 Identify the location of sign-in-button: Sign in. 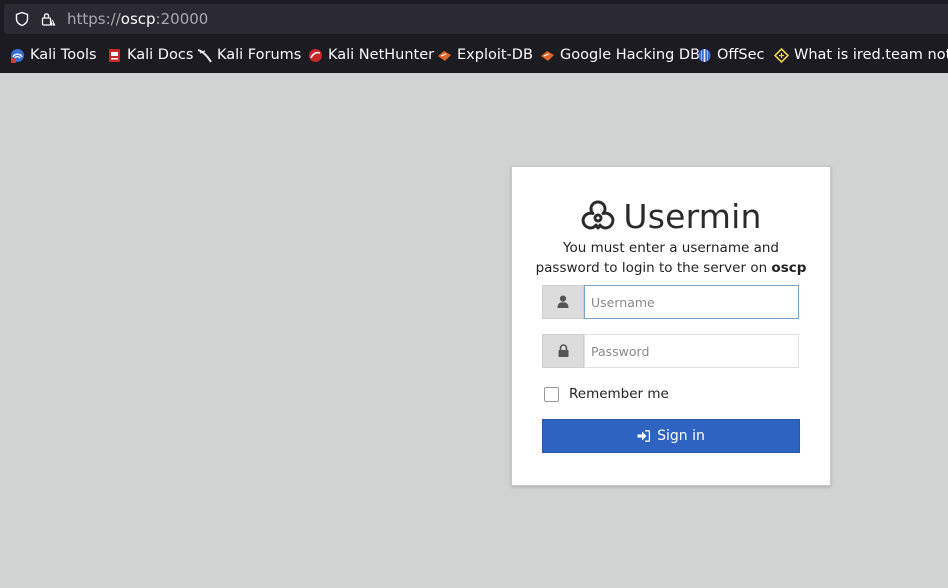
(671, 436).